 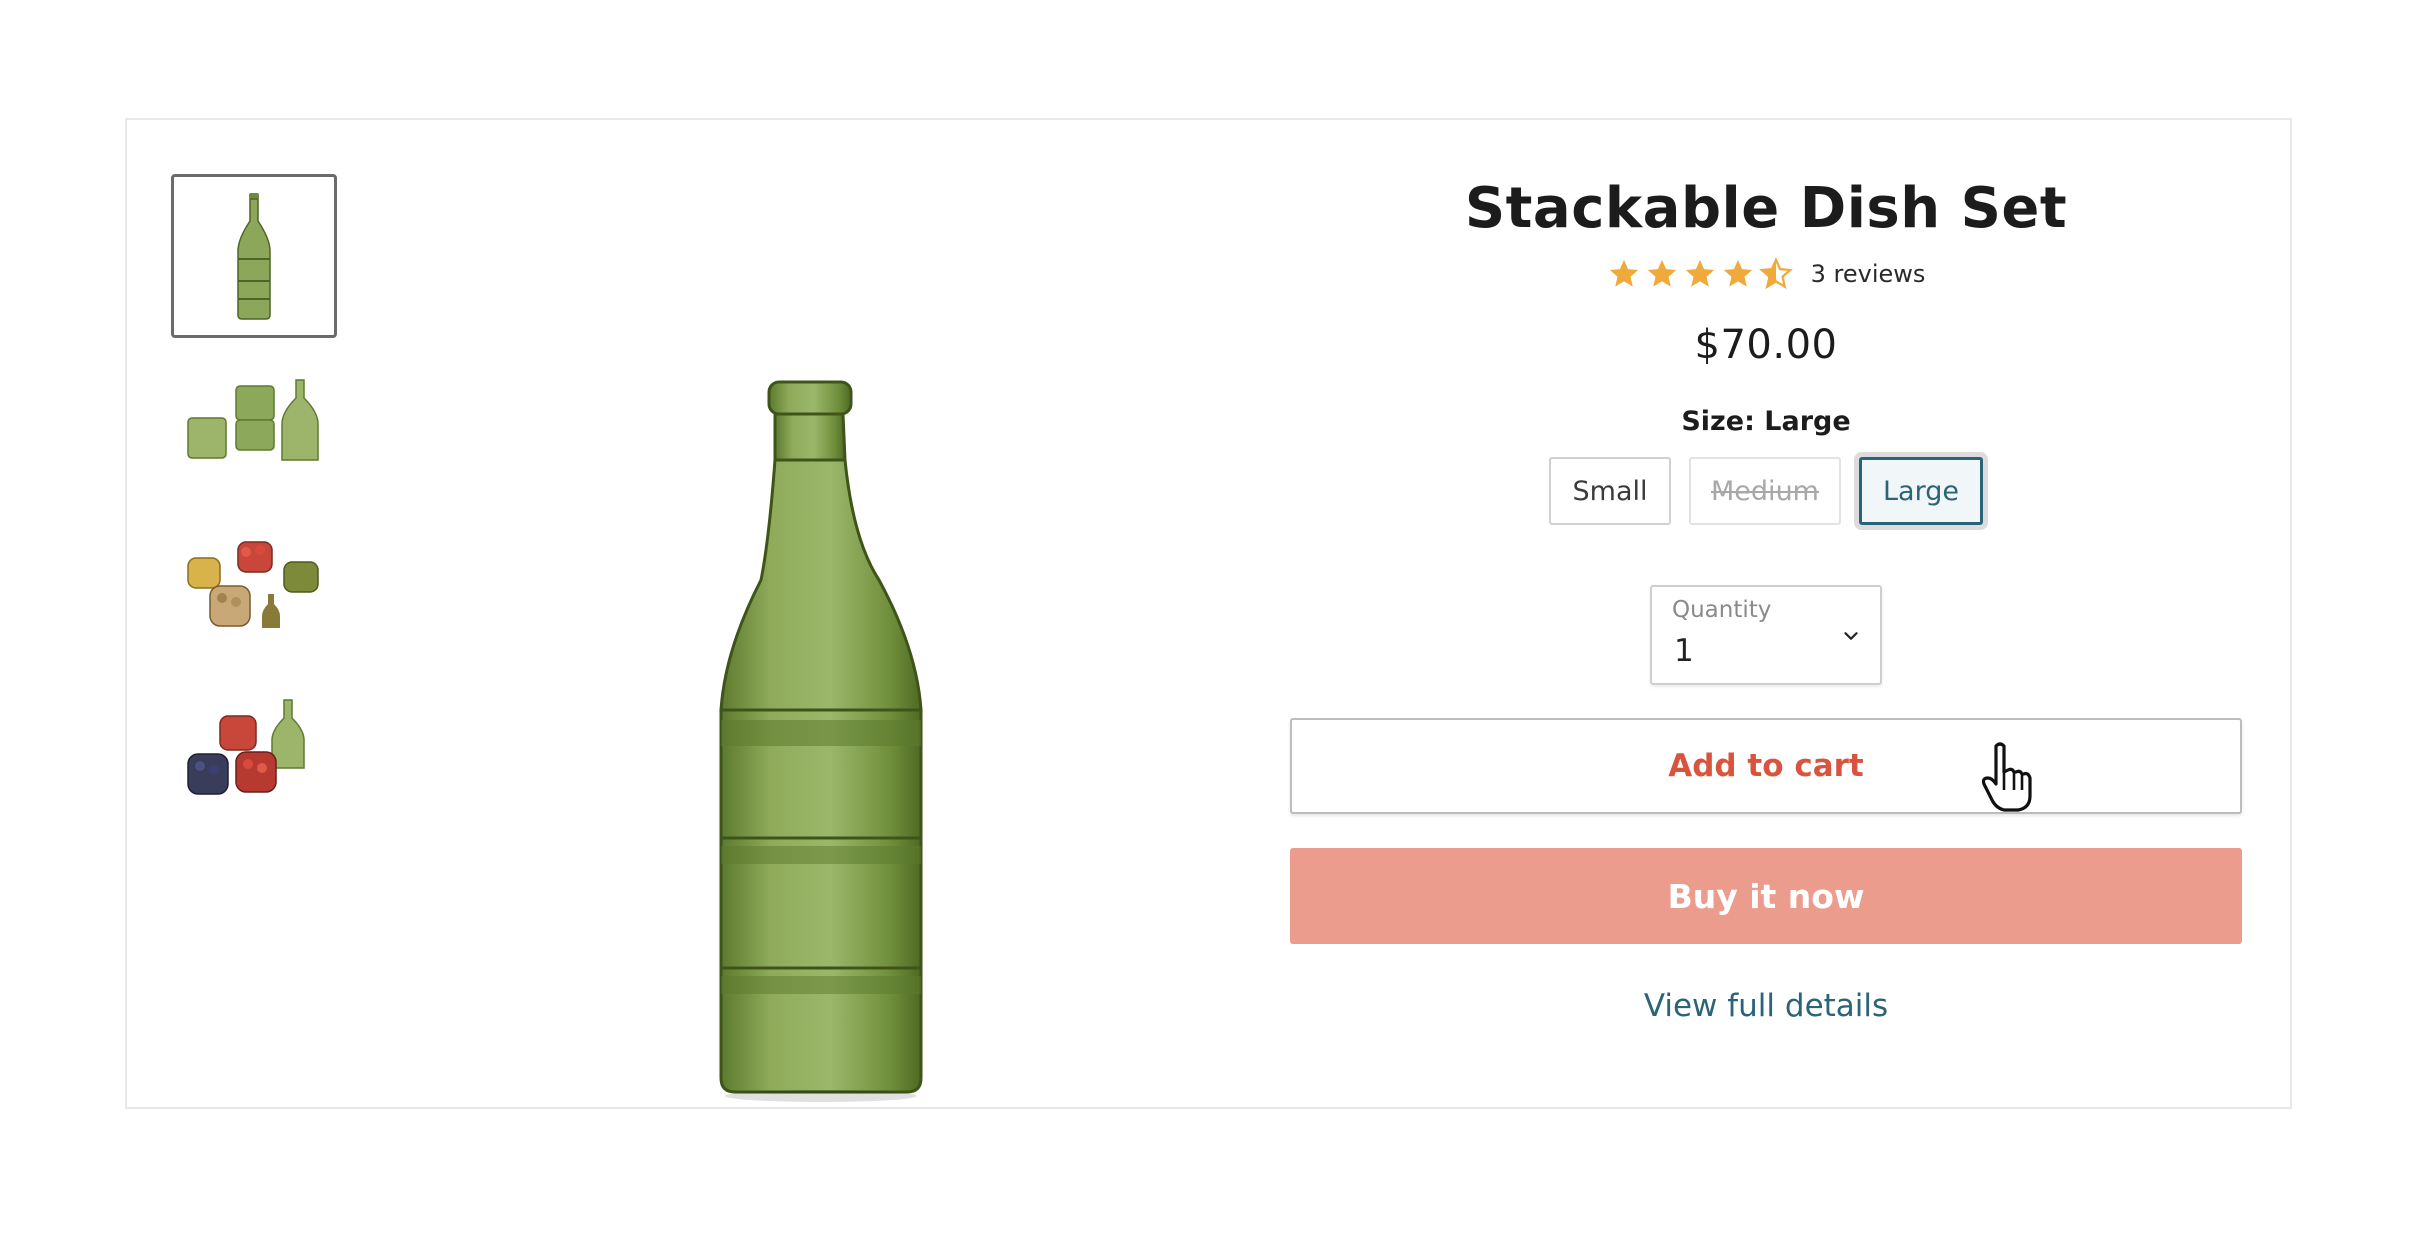 What do you see at coordinates (1684, 651) in the screenshot?
I see `quantity-value: 1` at bounding box center [1684, 651].